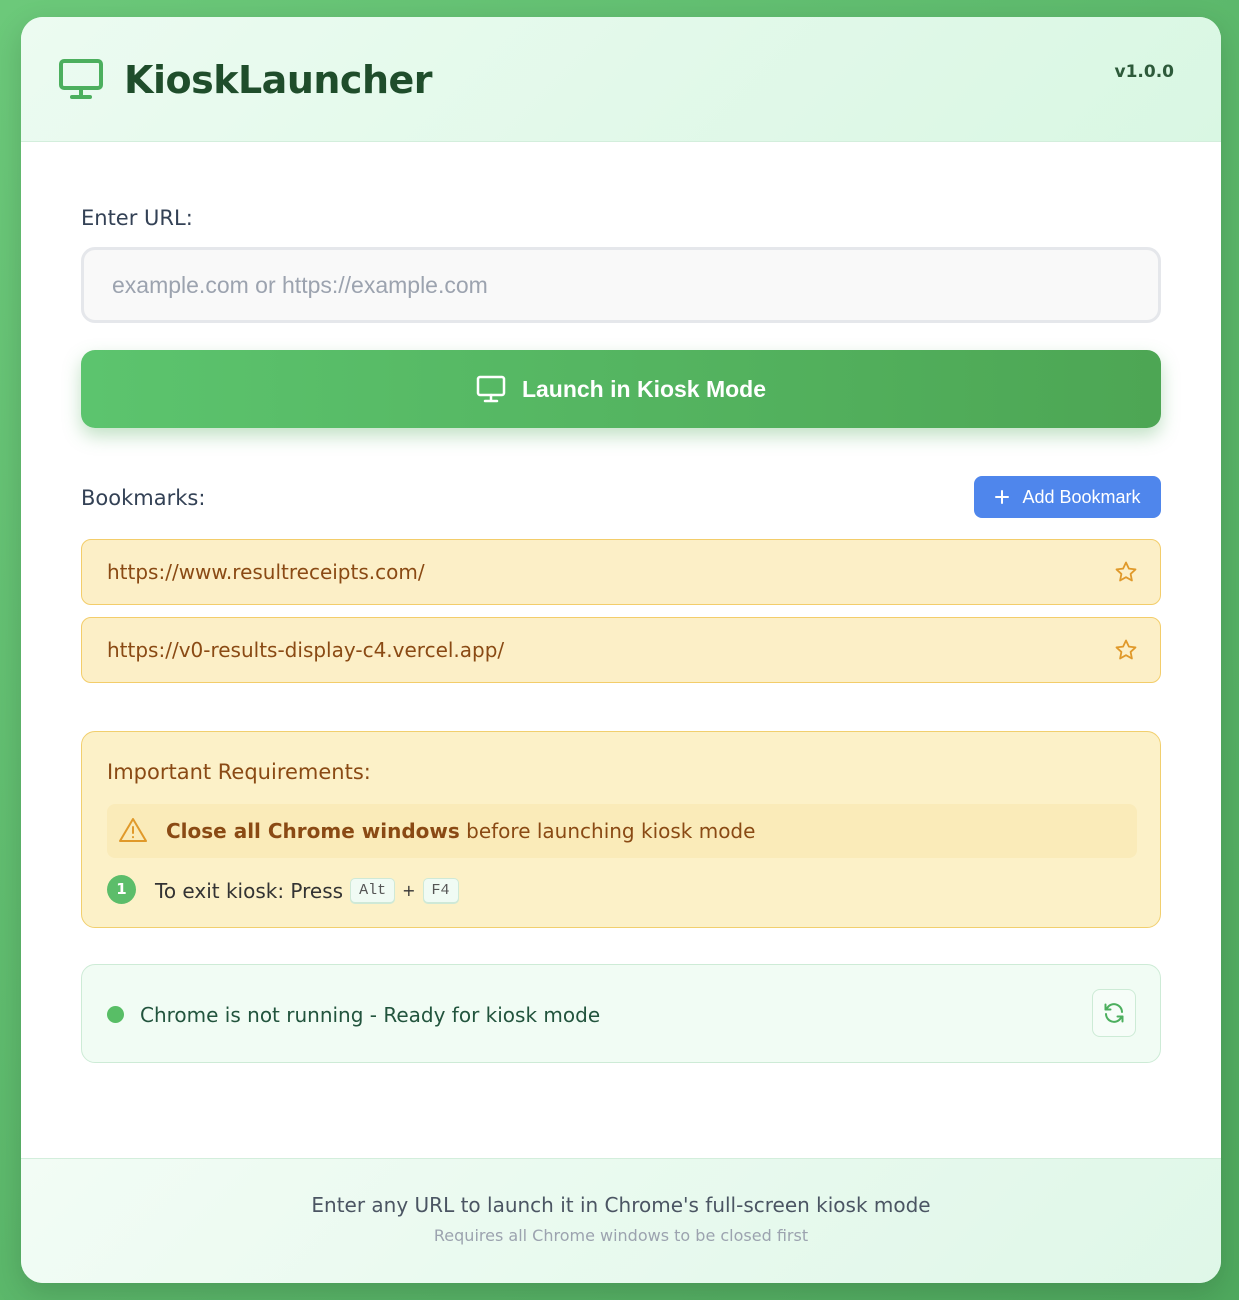  What do you see at coordinates (1144, 72) in the screenshot?
I see `version-badge: v1.0.0` at bounding box center [1144, 72].